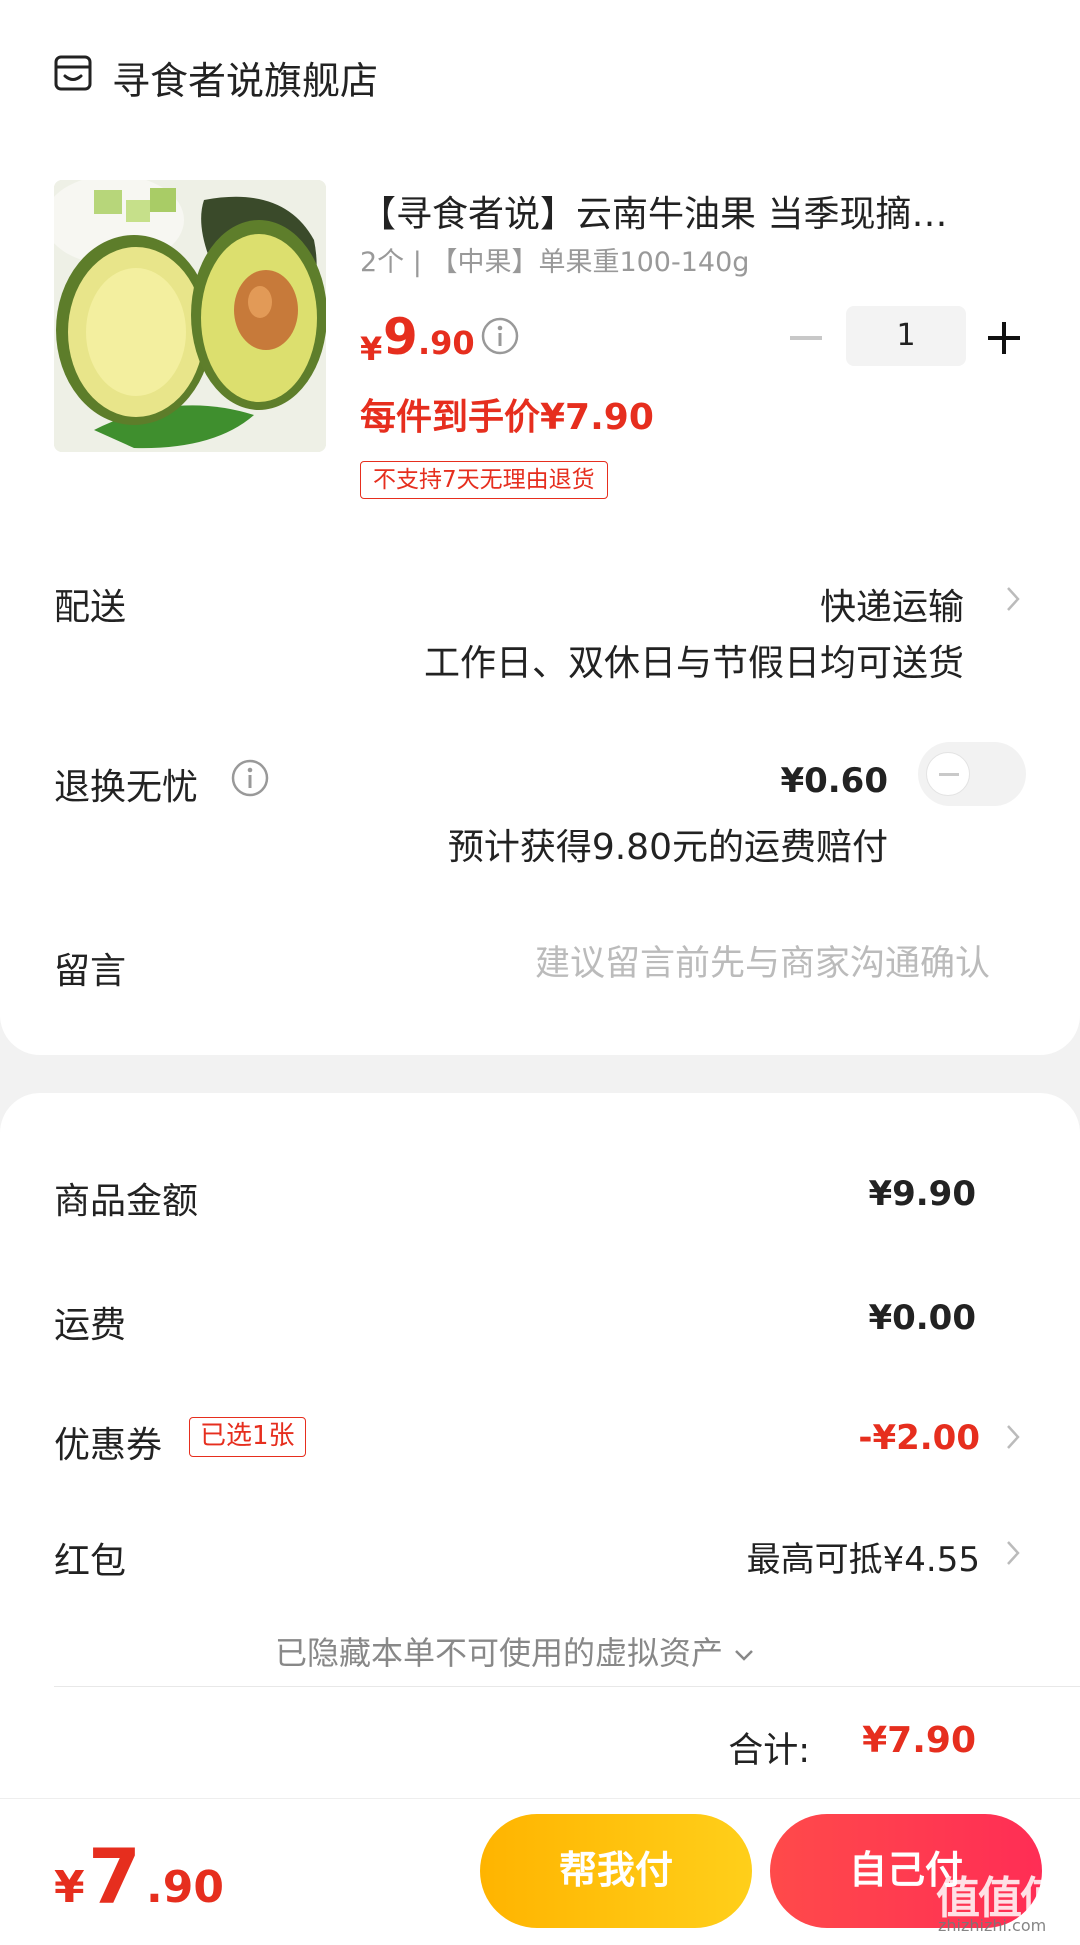 This screenshot has height=1945, width=1080. What do you see at coordinates (892, 604) in the screenshot?
I see `delivery-method: 快递运输` at bounding box center [892, 604].